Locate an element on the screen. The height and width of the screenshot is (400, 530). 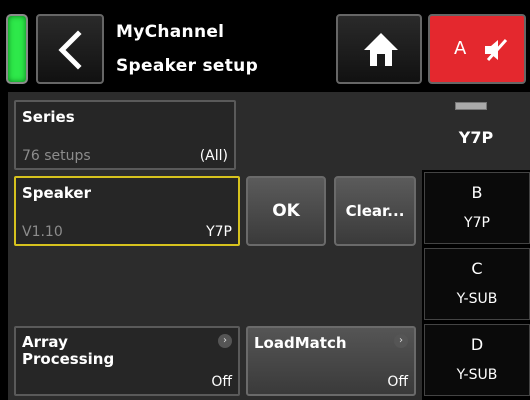
ok-button: OK is located at coordinates (286, 211).